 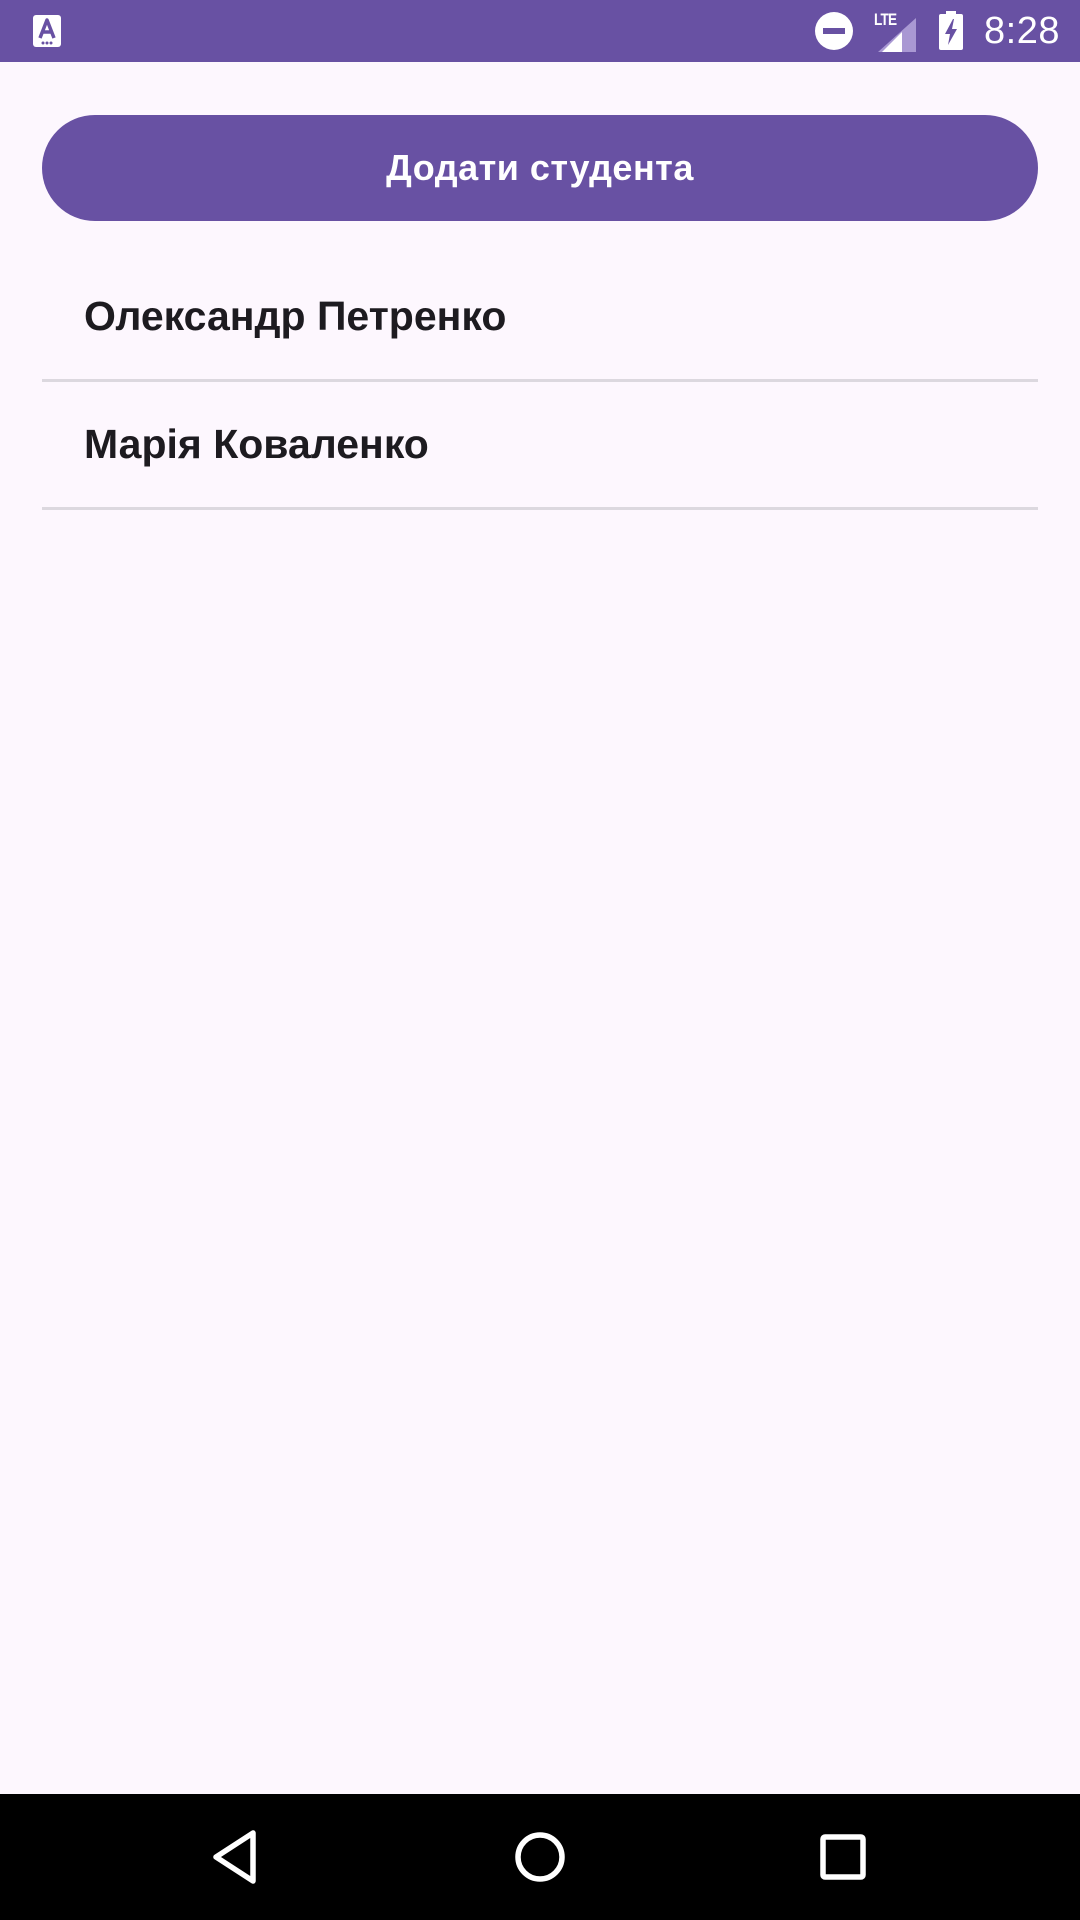 I want to click on back-button, so click(x=236, y=1857).